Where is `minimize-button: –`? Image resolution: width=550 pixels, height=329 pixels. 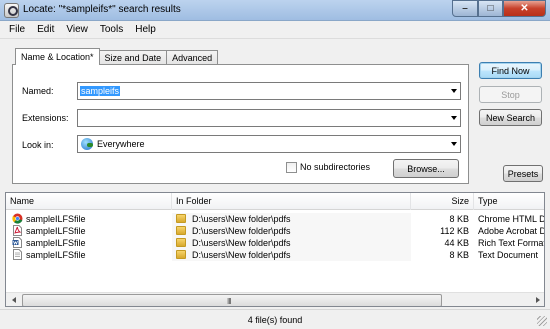 minimize-button: – is located at coordinates (465, 8).